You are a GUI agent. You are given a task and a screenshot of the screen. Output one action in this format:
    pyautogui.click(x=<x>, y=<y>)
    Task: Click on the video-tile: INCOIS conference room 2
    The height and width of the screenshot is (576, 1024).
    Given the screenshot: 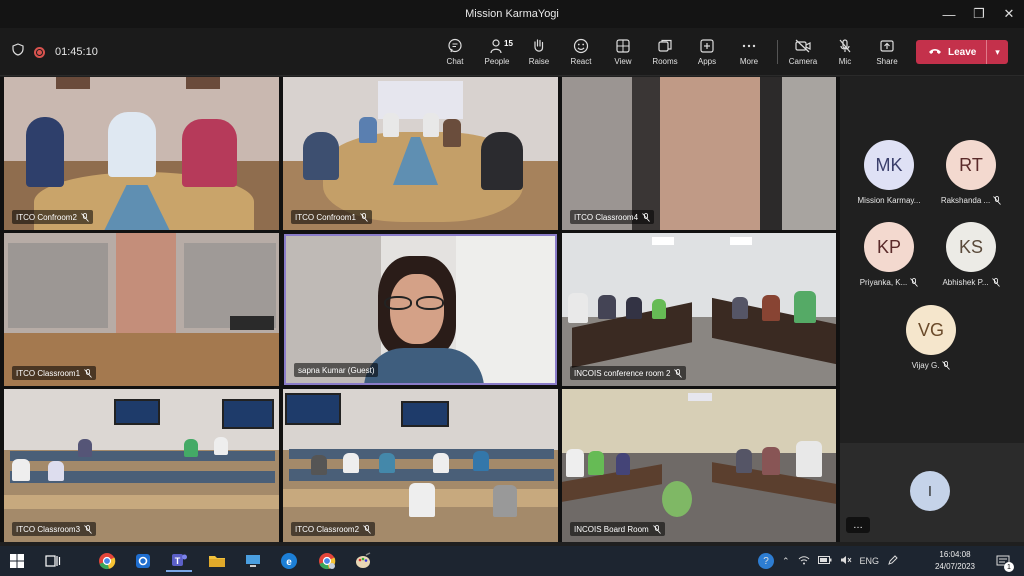 What is the action you would take?
    pyautogui.click(x=699, y=309)
    